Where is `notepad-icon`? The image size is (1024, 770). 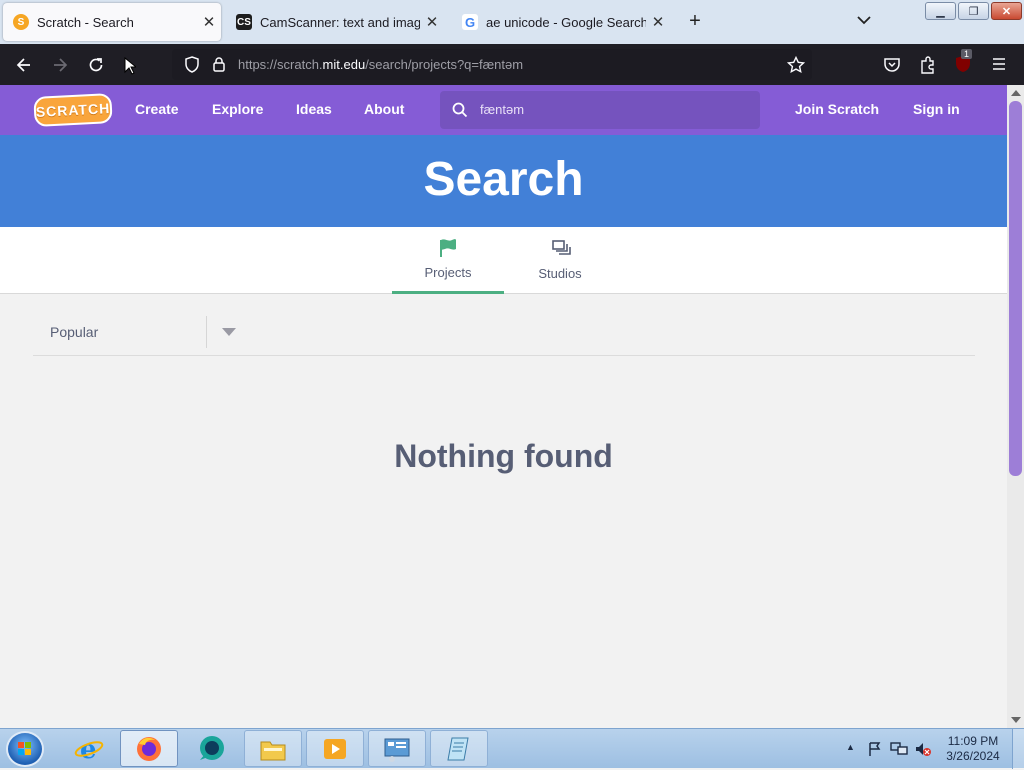
notepad-icon is located at coordinates (458, 748).